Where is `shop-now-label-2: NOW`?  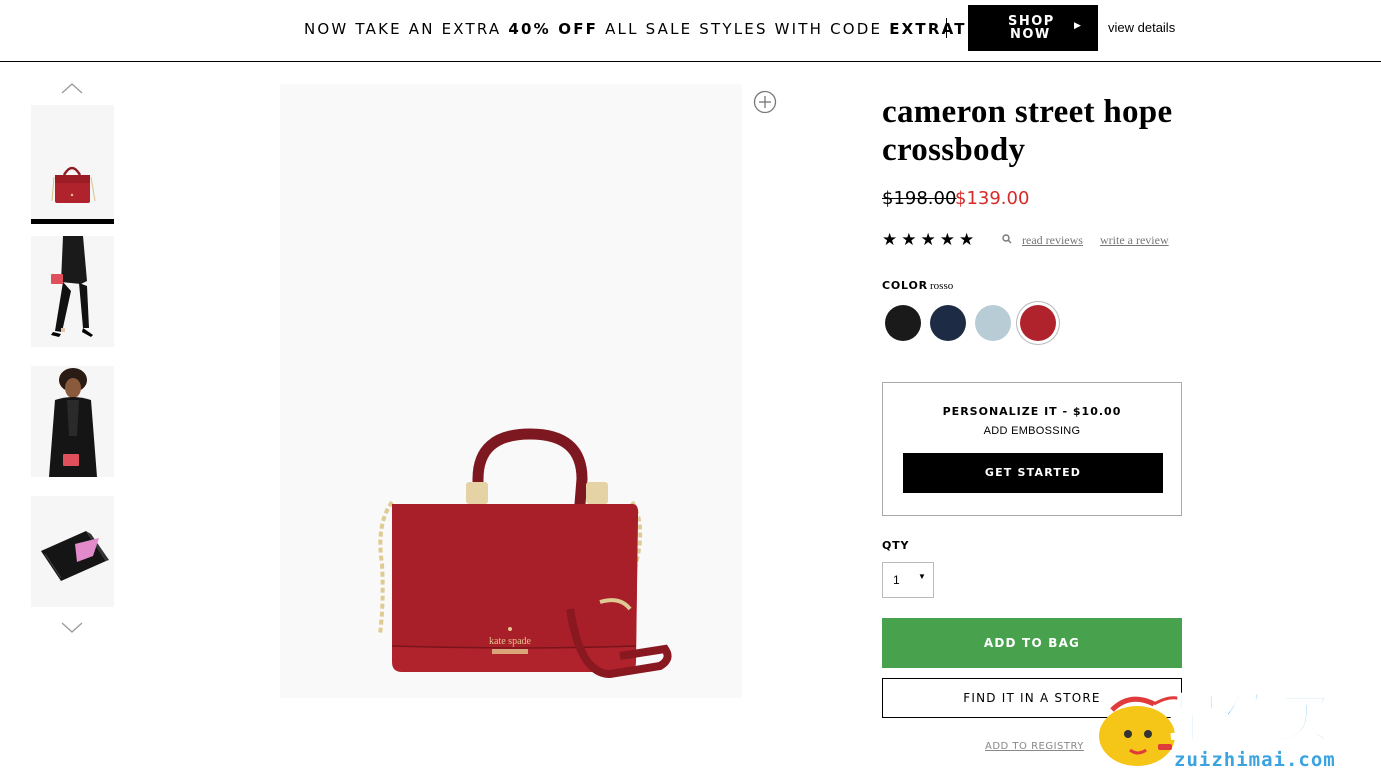
shop-now-label-2: NOW is located at coordinates (1030, 34).